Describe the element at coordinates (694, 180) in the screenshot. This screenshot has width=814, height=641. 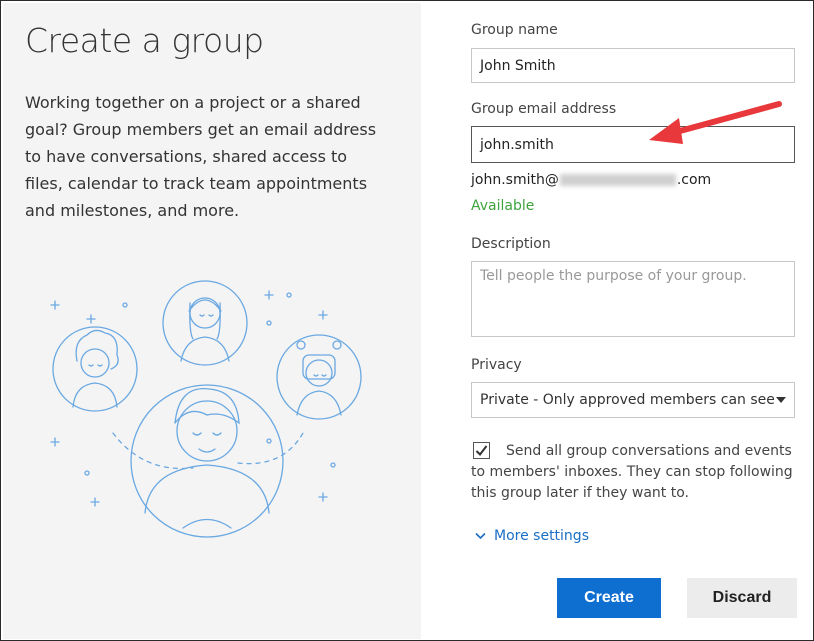
I see `email-suffix: .com` at that location.